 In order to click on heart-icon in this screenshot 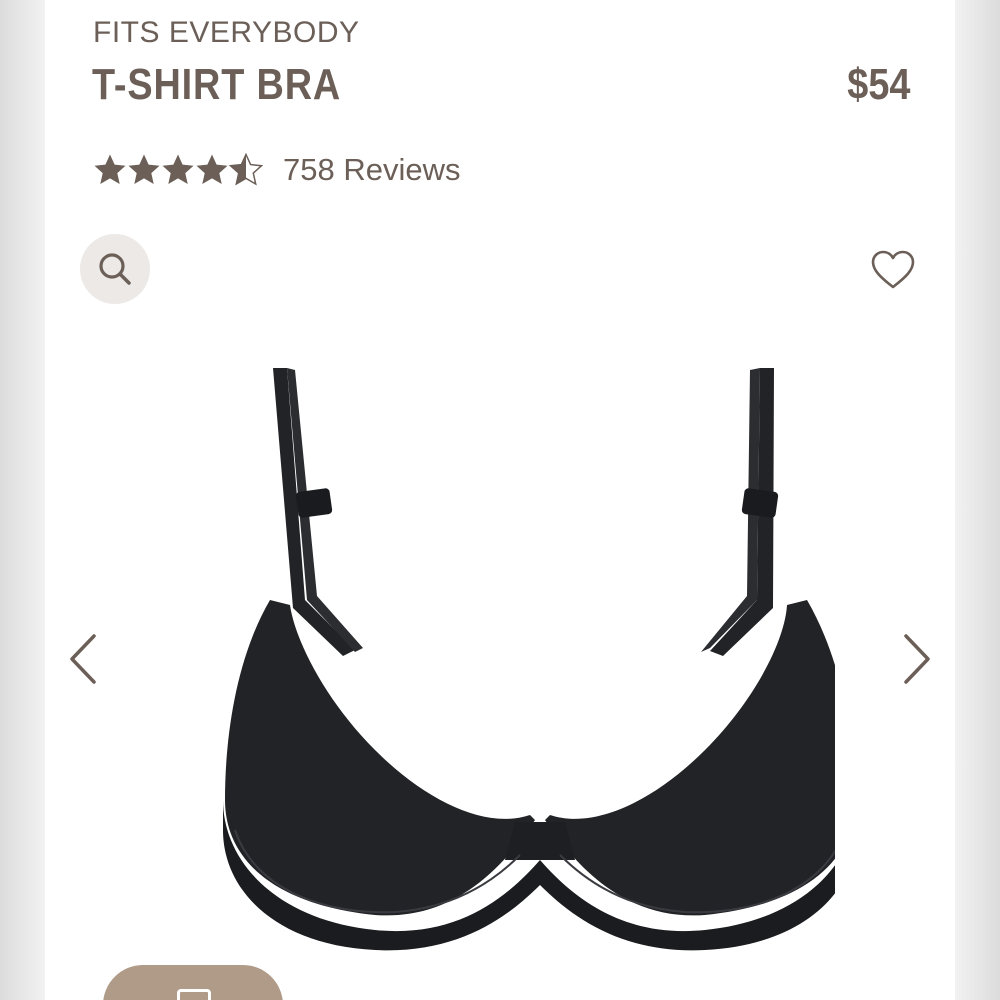, I will do `click(893, 269)`.